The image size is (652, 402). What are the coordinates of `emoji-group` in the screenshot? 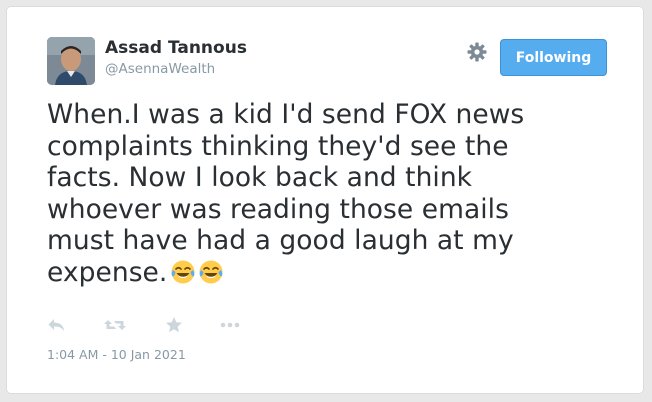 It's located at (198, 276).